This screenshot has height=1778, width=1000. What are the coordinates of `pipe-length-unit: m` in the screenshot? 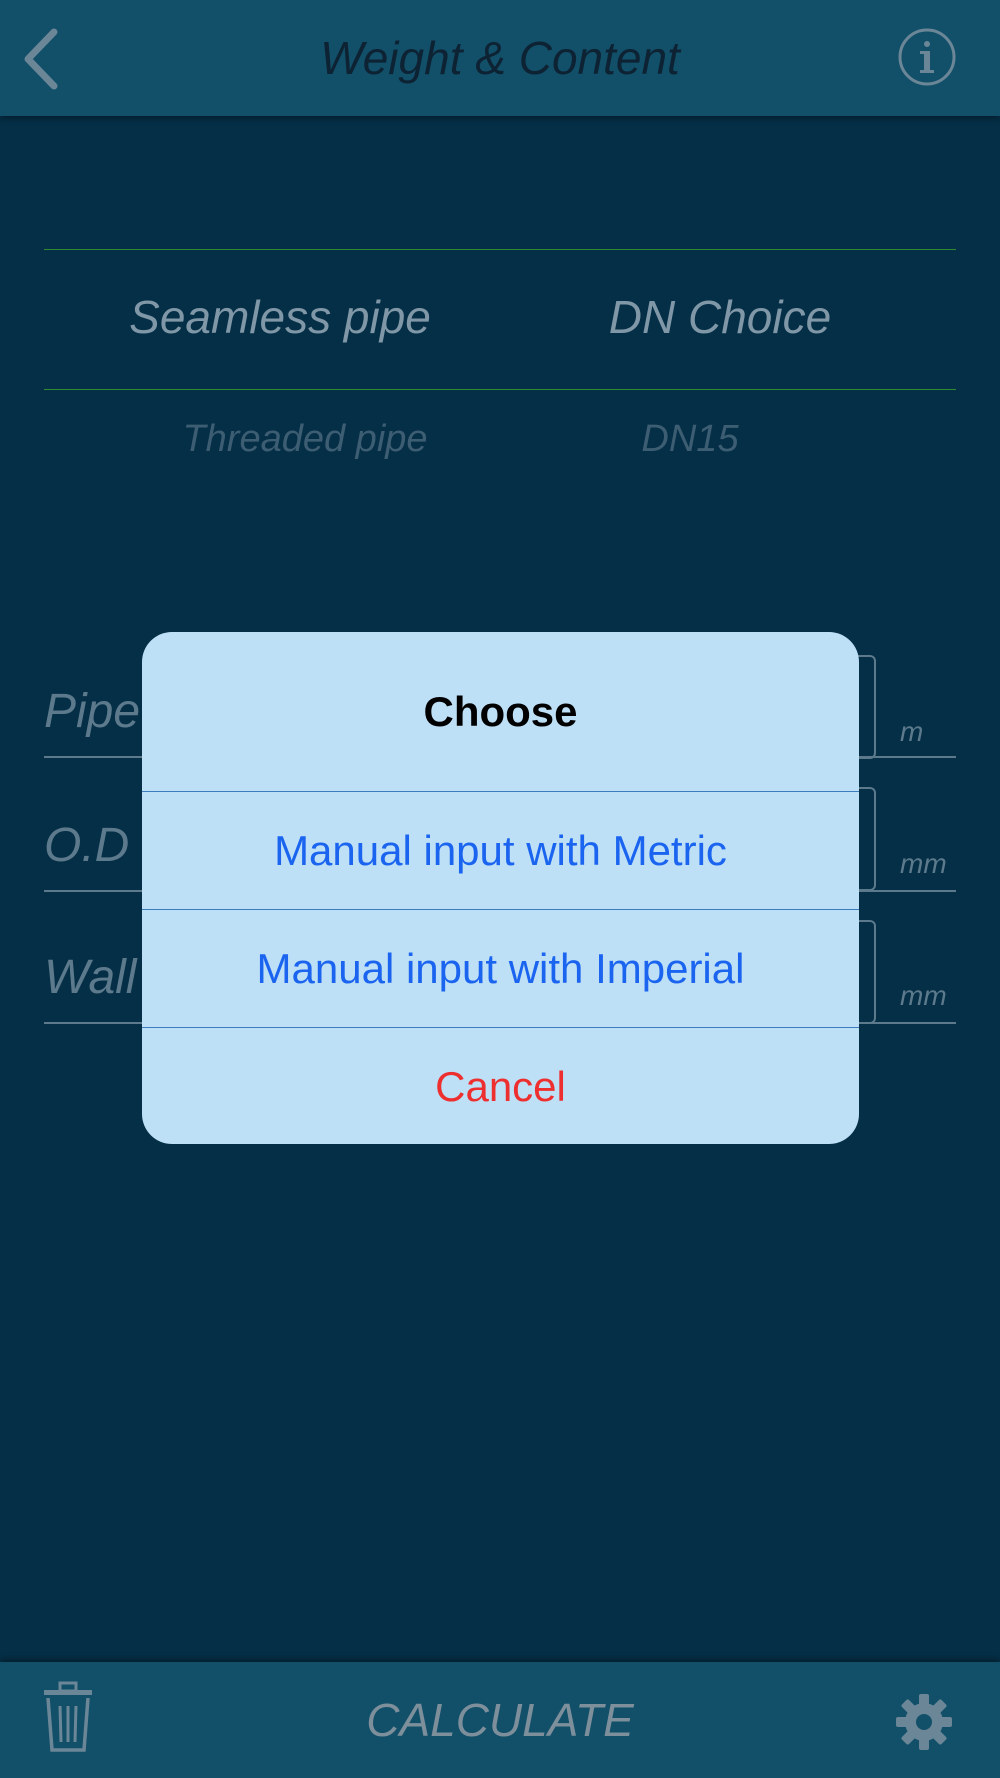 It's located at (912, 731).